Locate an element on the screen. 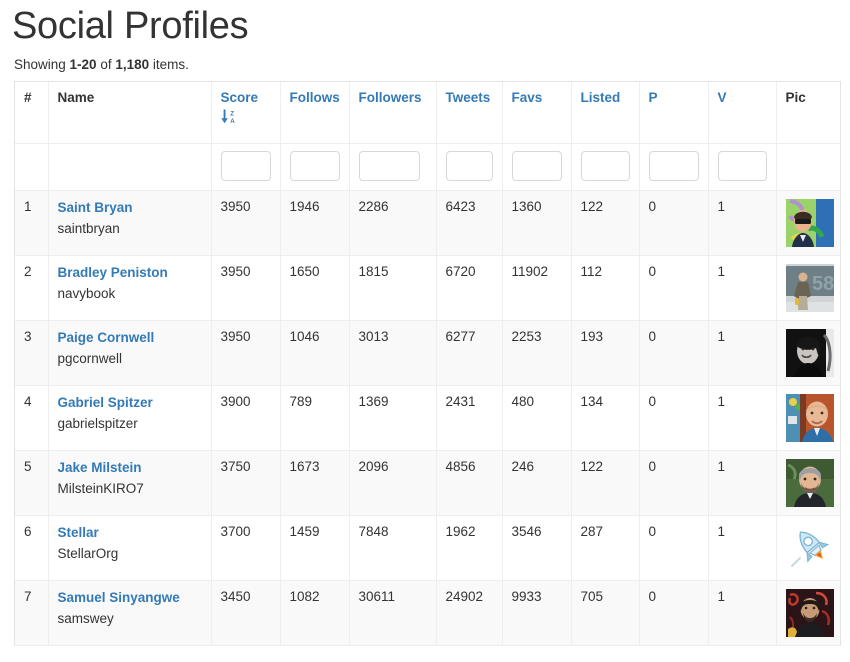 This screenshot has height=662, width=850. filter-cell-follows is located at coordinates (315, 167).